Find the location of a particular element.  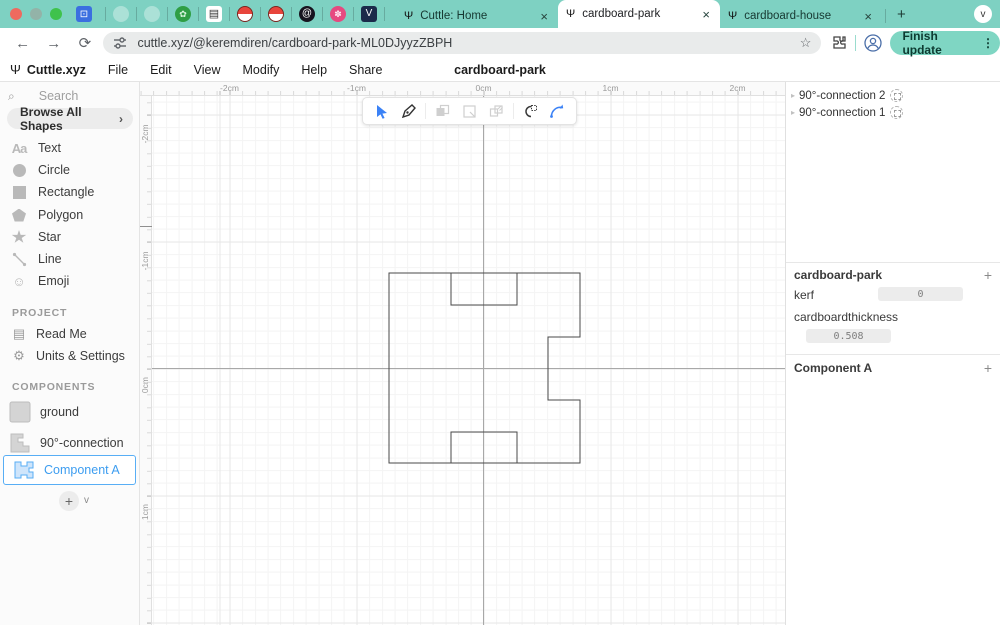

tab-cardboard-park: Ψ cardboard-park × is located at coordinates (639, 14).